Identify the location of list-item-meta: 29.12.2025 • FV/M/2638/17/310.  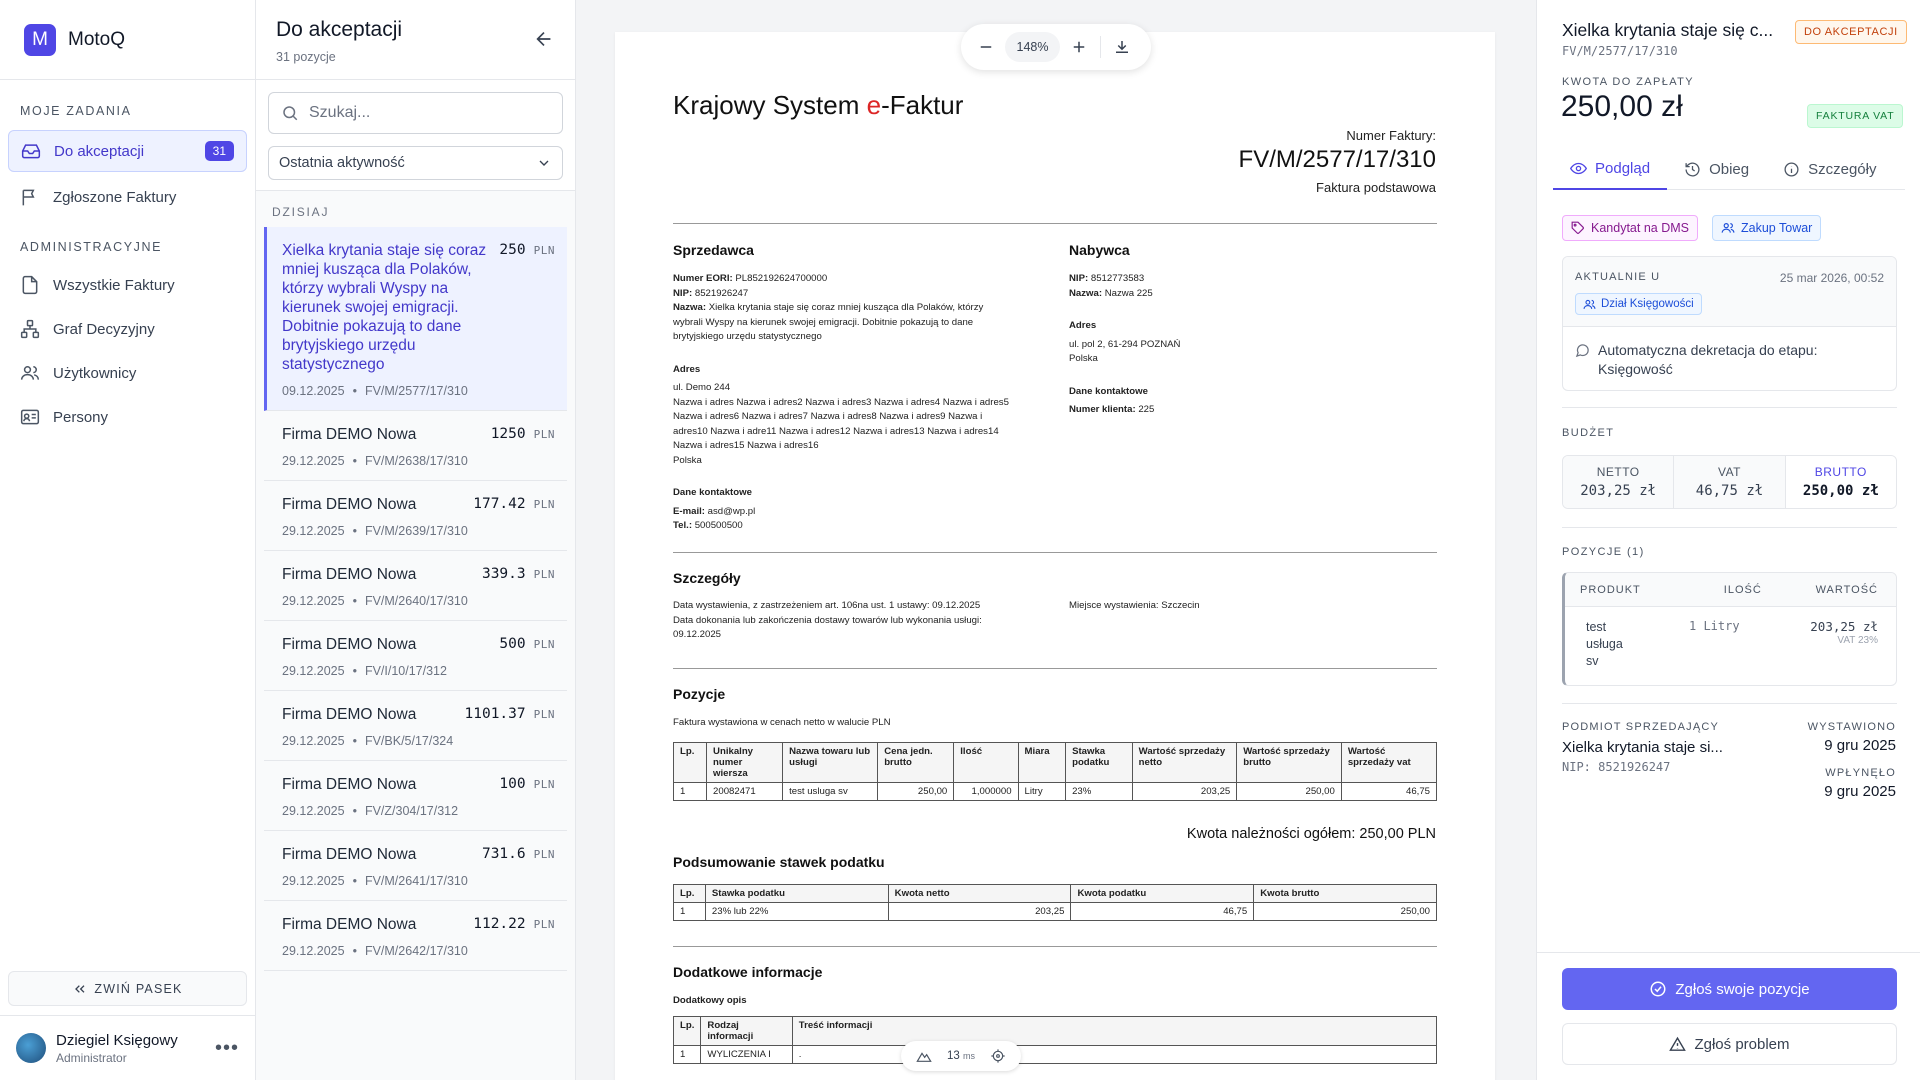
(375, 461).